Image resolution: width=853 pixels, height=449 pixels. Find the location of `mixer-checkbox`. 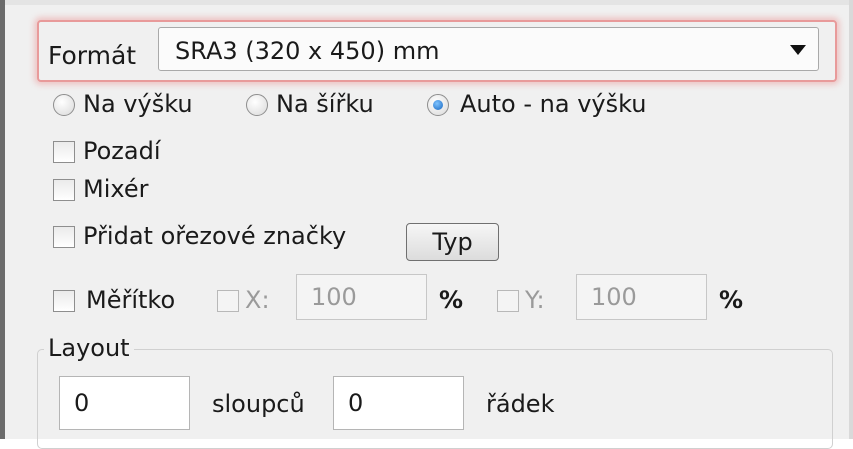

mixer-checkbox is located at coordinates (64, 190).